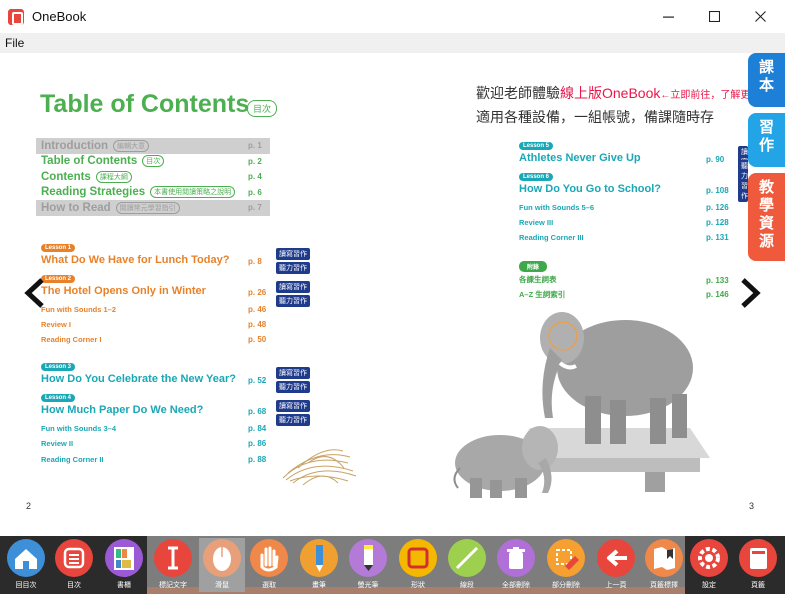 The height and width of the screenshot is (594, 785). Describe the element at coordinates (14, 43) in the screenshot. I see `menu-file: File` at that location.